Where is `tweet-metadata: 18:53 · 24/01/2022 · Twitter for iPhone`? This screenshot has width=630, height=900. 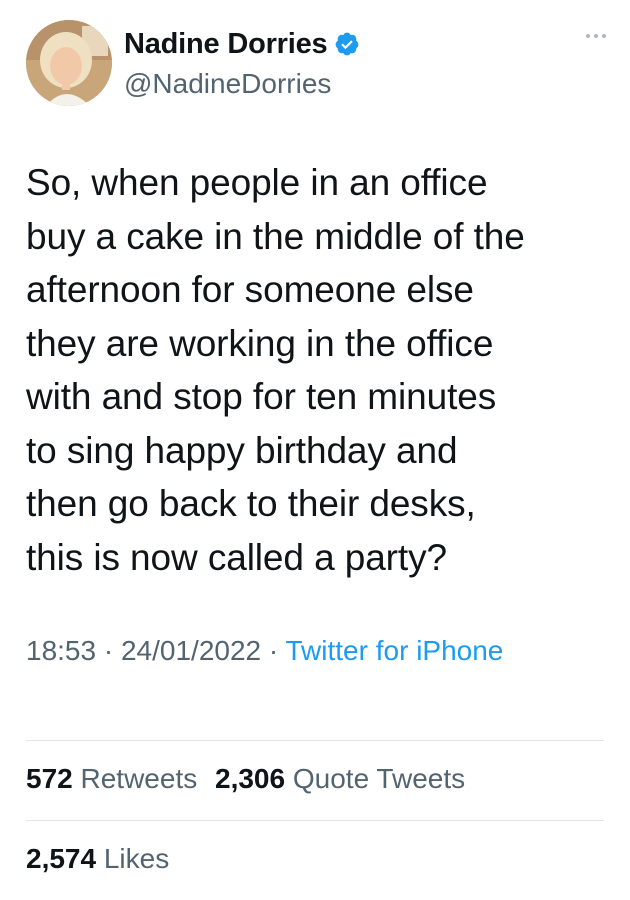 tweet-metadata: 18:53 · 24/01/2022 · Twitter for iPhone is located at coordinates (311, 650).